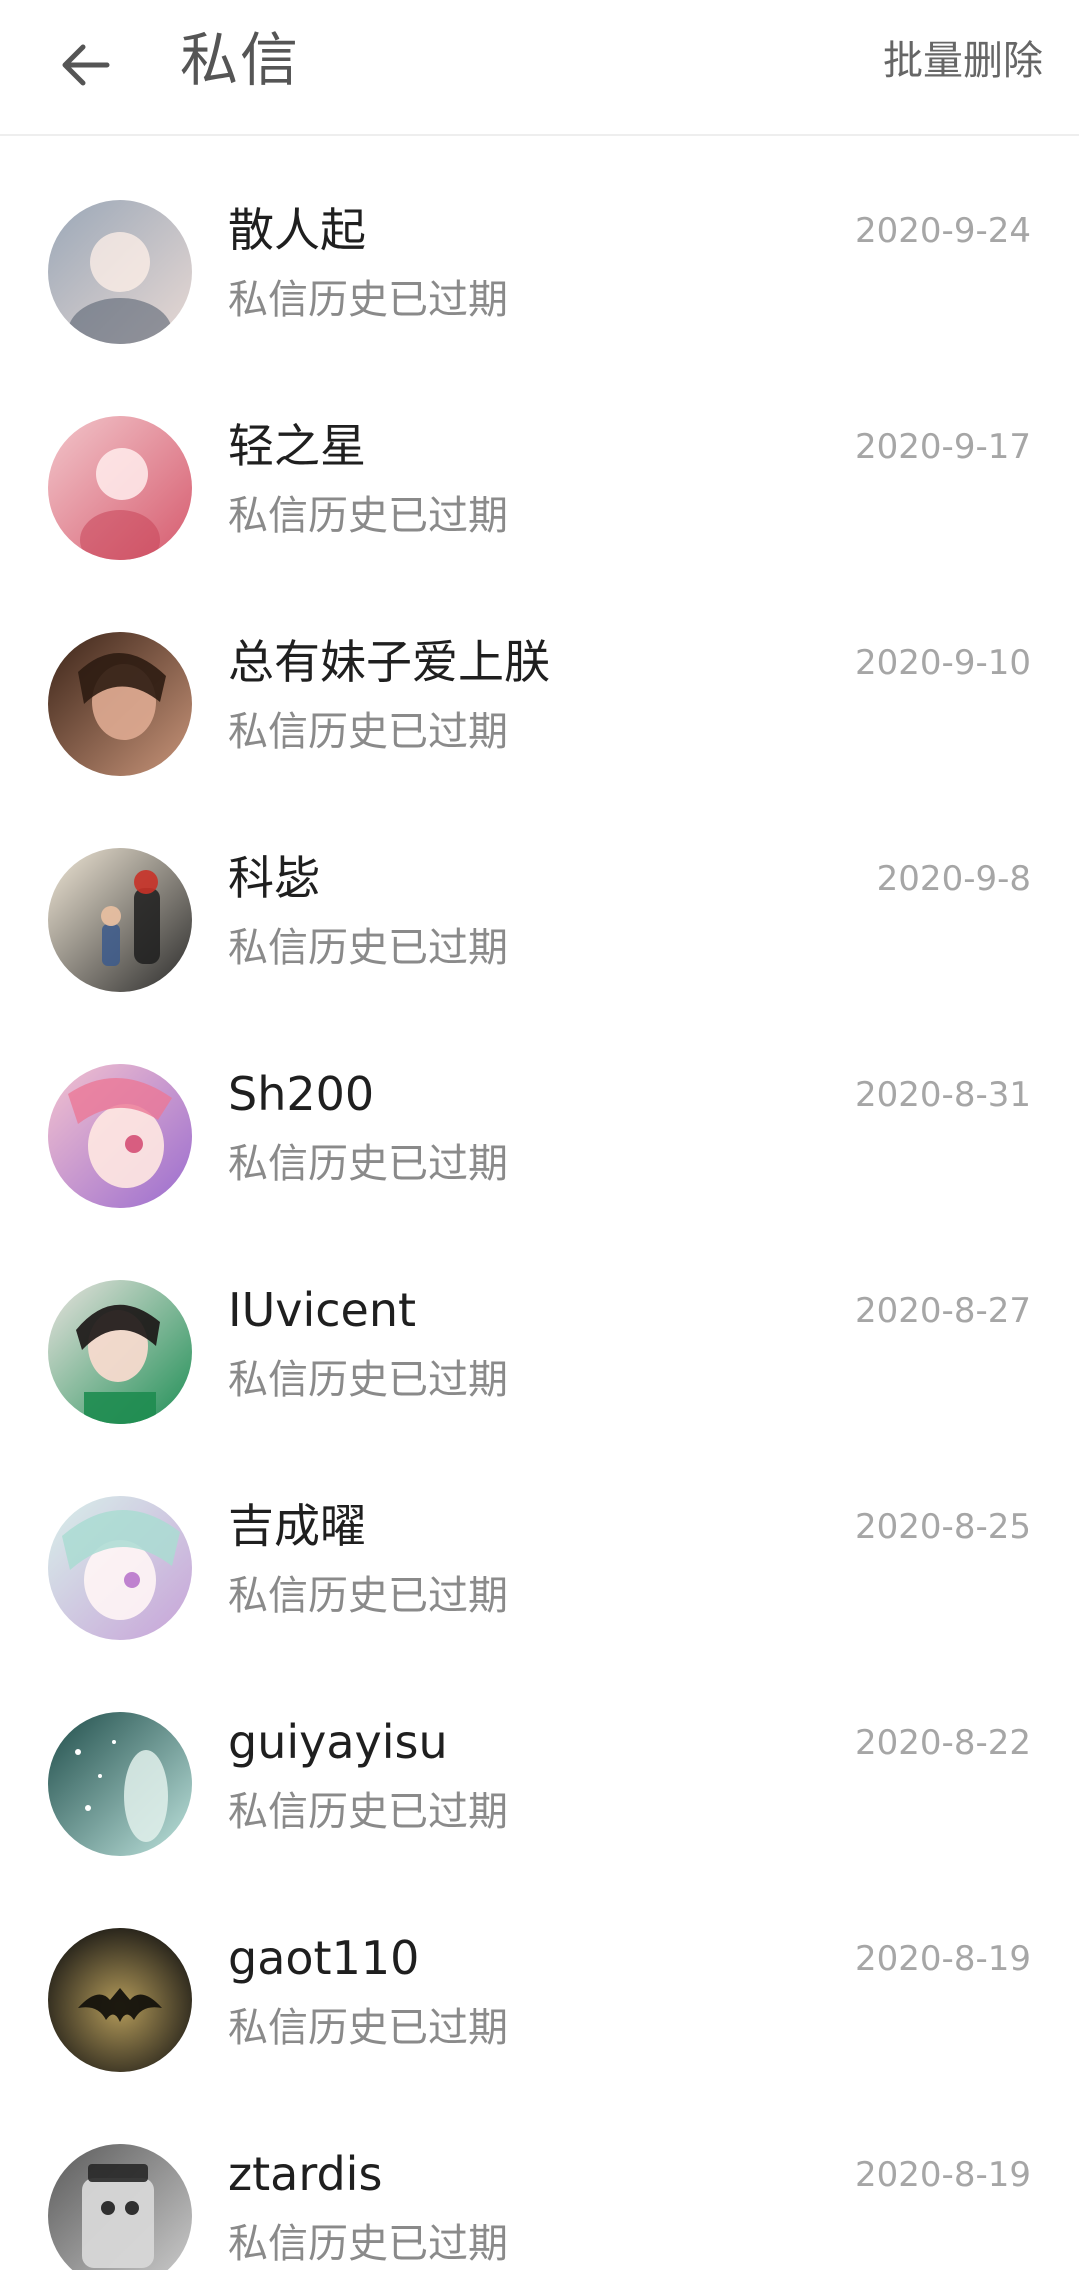 The image size is (1079, 2270). I want to click on message-row: 总有妹子爱上朕 2020-9-10 私信历史已过期, so click(539, 676).